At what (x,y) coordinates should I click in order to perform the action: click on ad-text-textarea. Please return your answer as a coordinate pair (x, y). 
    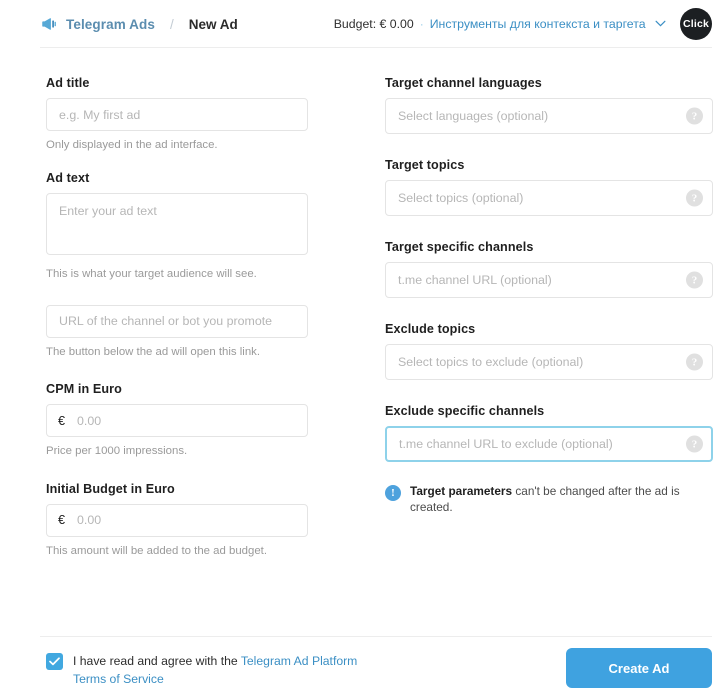
    Looking at the image, I should click on (177, 224).